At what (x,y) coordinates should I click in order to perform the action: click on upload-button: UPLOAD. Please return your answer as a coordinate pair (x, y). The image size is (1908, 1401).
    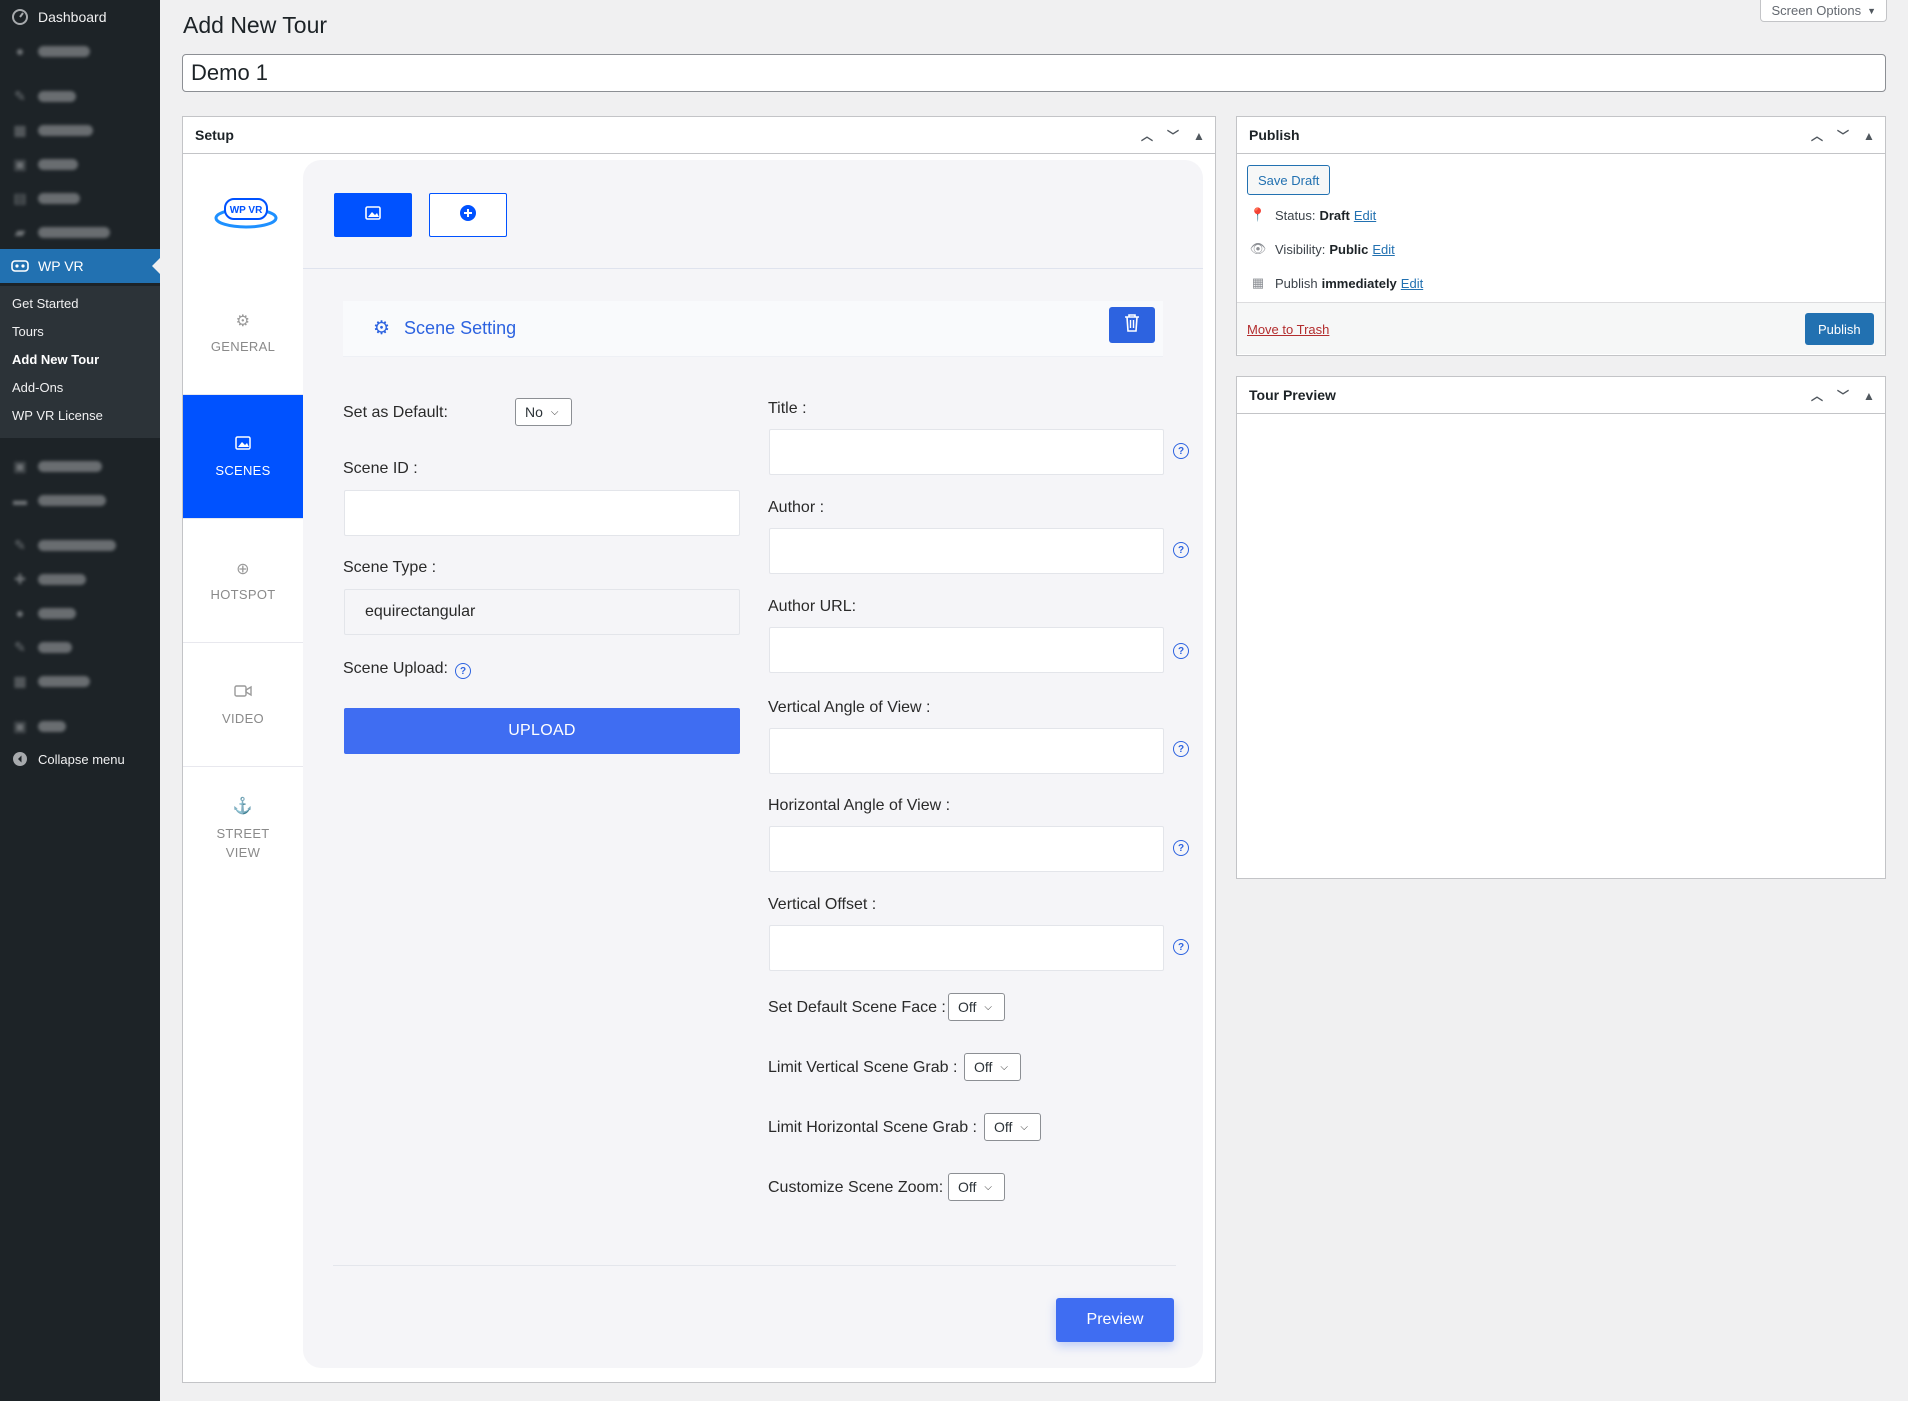
    Looking at the image, I should click on (542, 731).